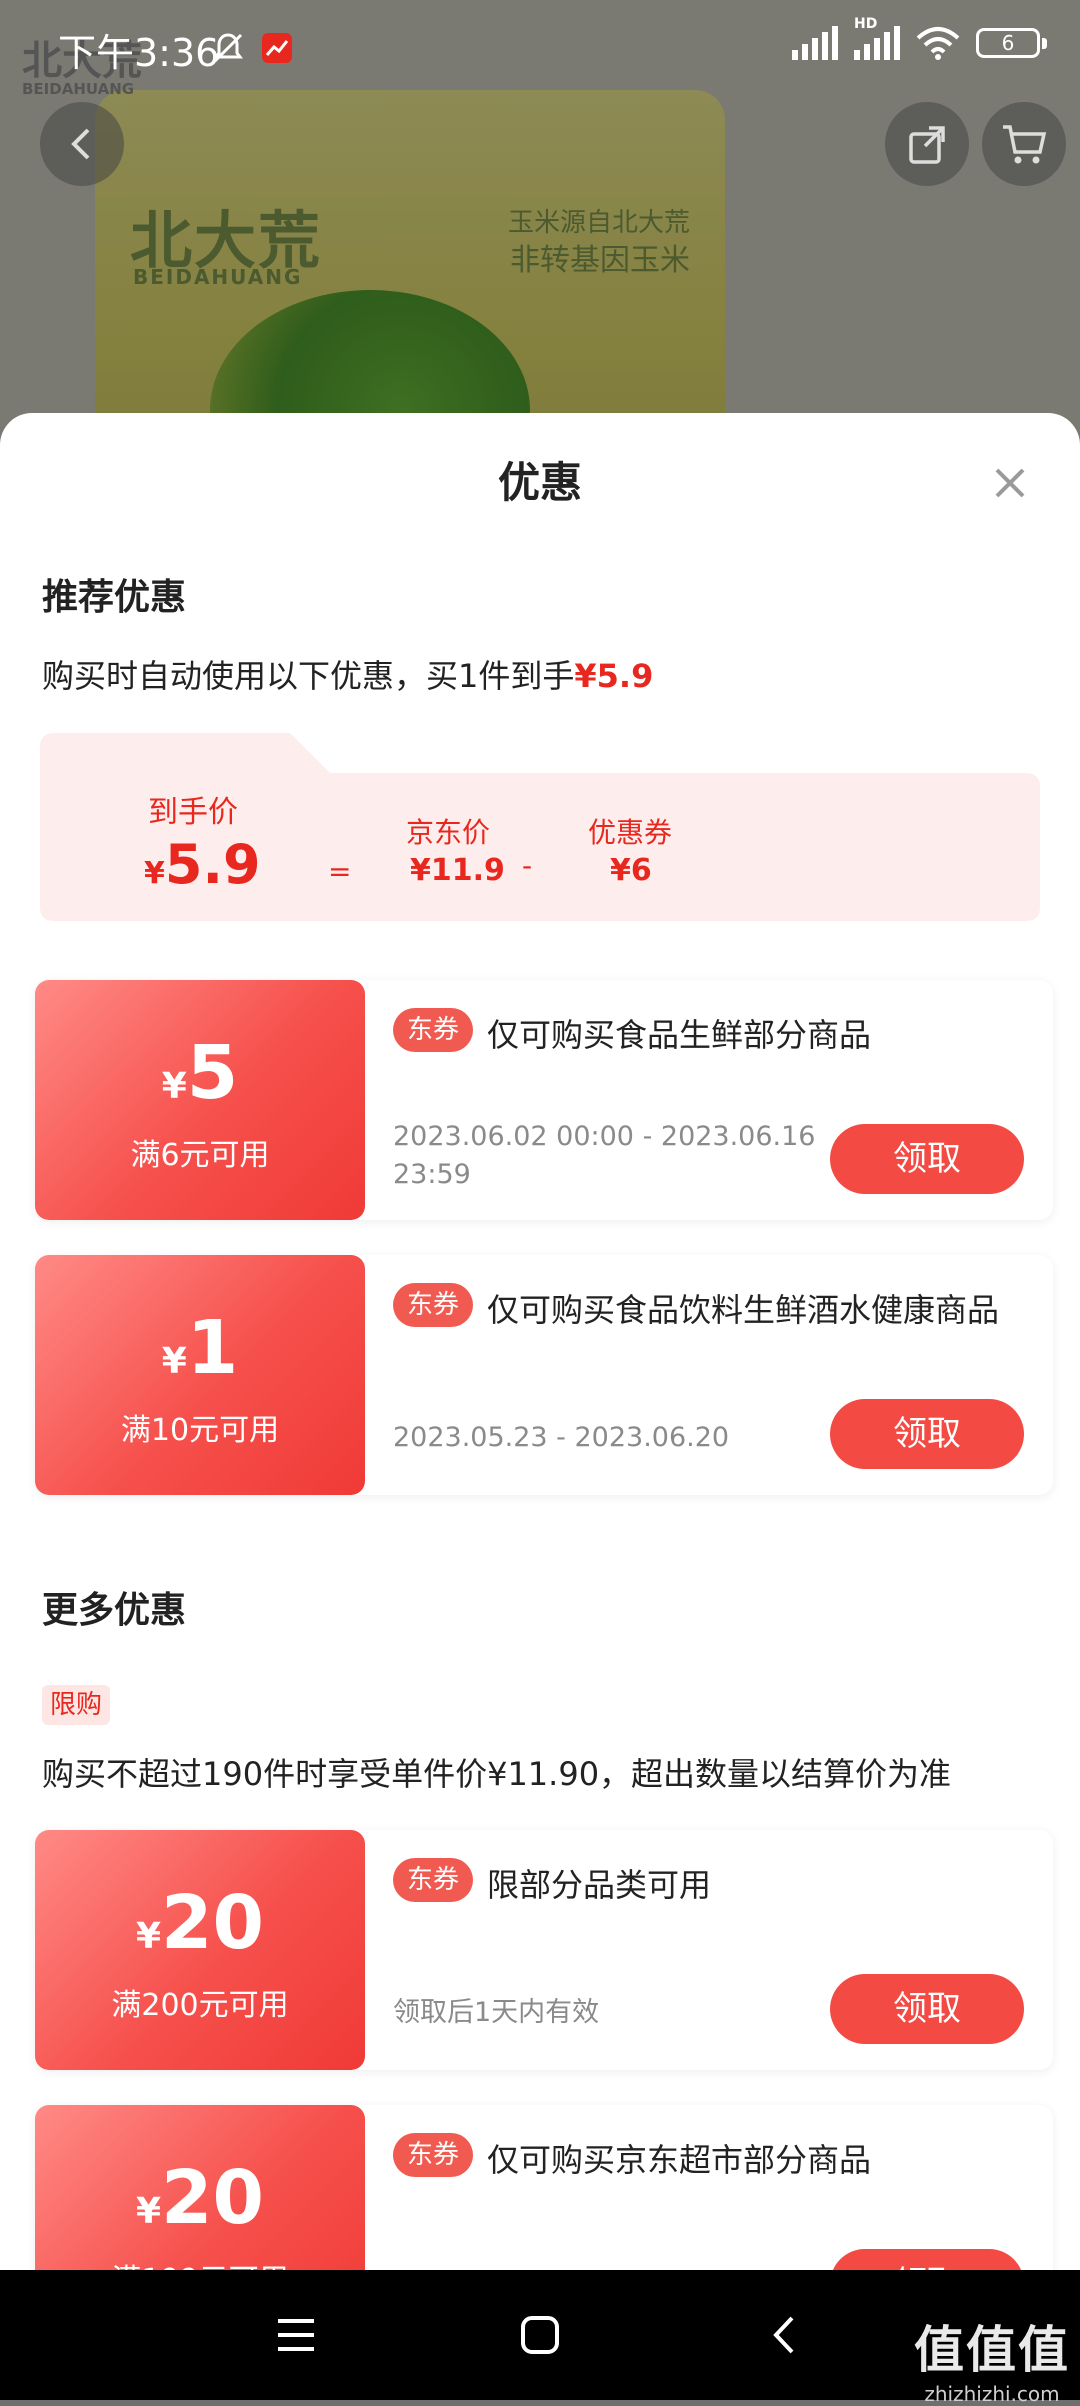 The width and height of the screenshot is (1080, 2406). Describe the element at coordinates (76, 1705) in the screenshot. I see `limit-tag: 限购` at that location.